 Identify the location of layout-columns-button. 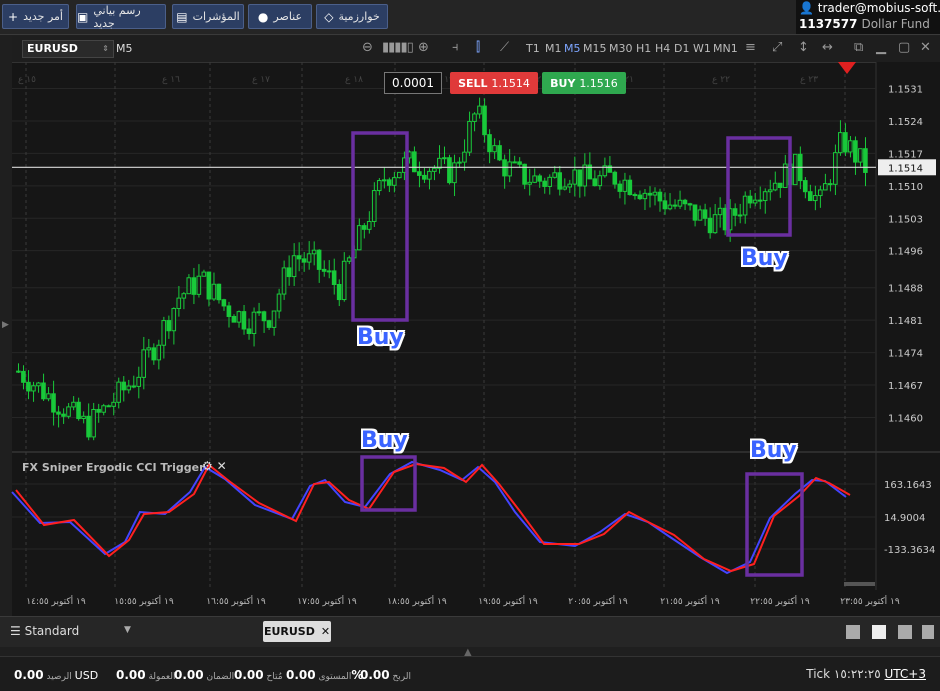
(905, 632).